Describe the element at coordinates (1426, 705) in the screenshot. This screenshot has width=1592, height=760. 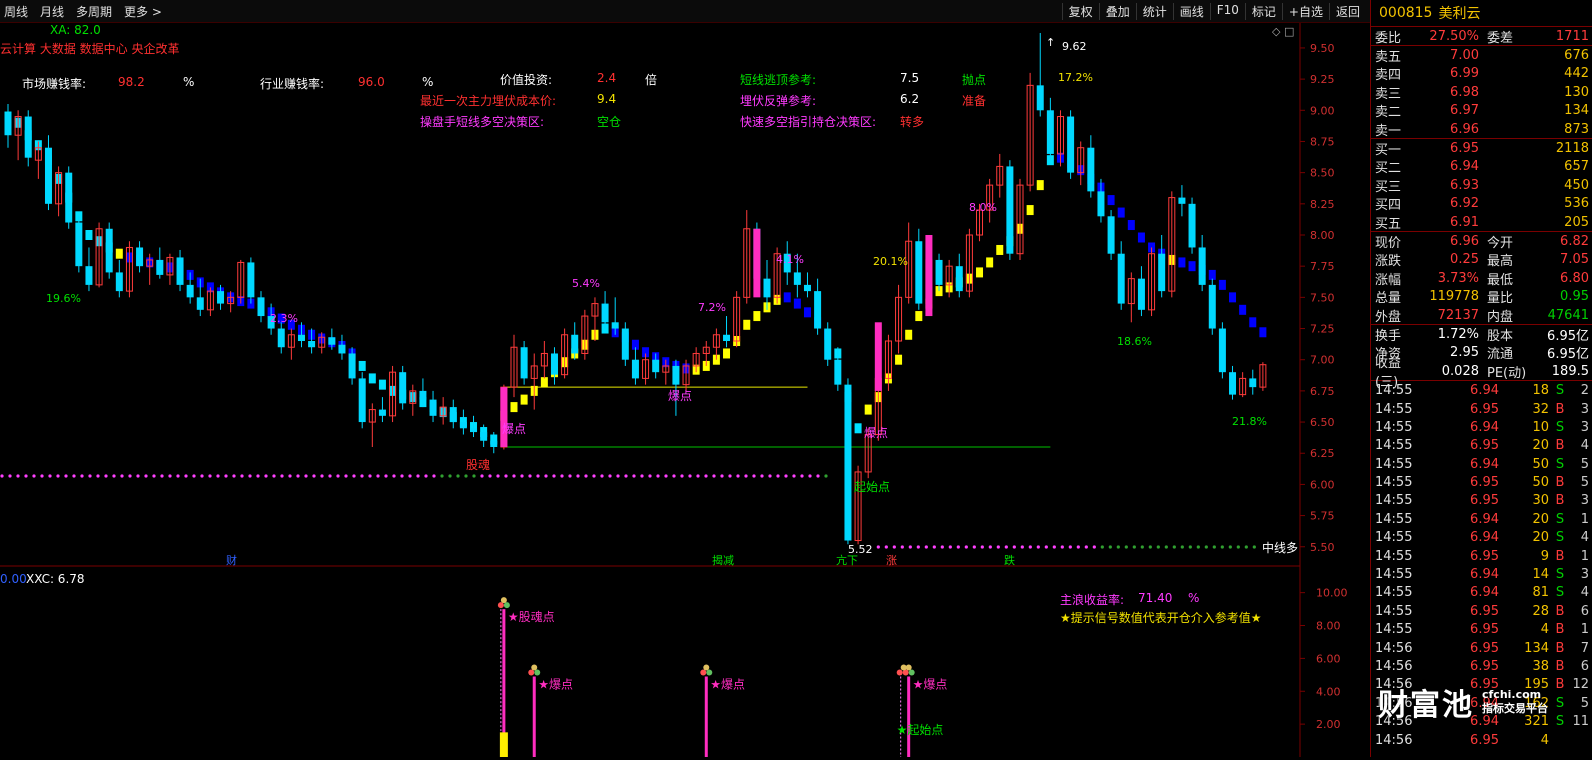
I see `watermark-brand: 财富池` at that location.